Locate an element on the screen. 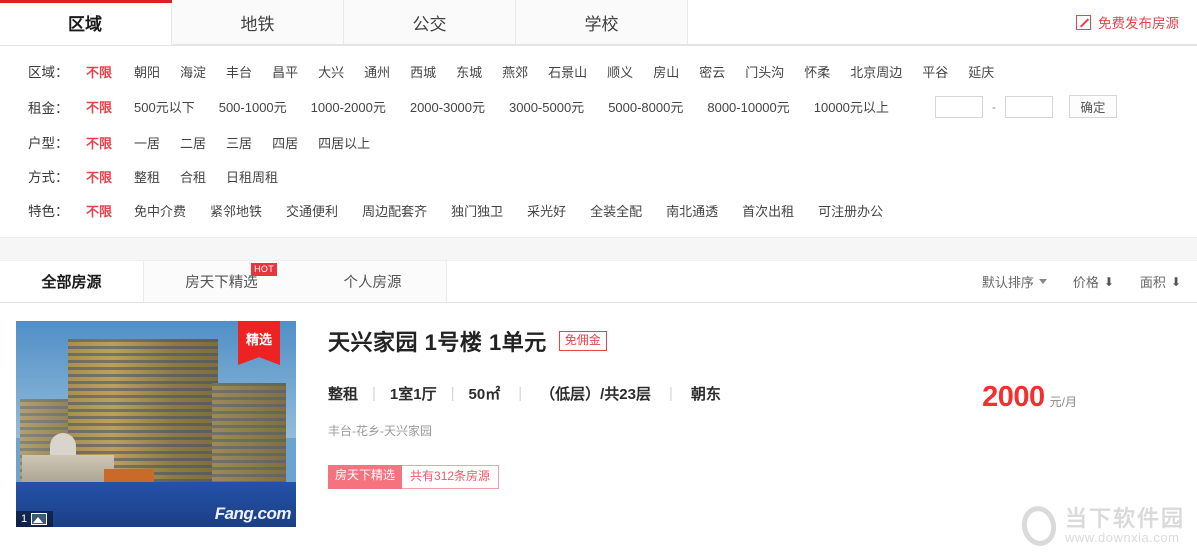 This screenshot has width=1197, height=552. filter-option-region-11: 房山 is located at coordinates (666, 71).